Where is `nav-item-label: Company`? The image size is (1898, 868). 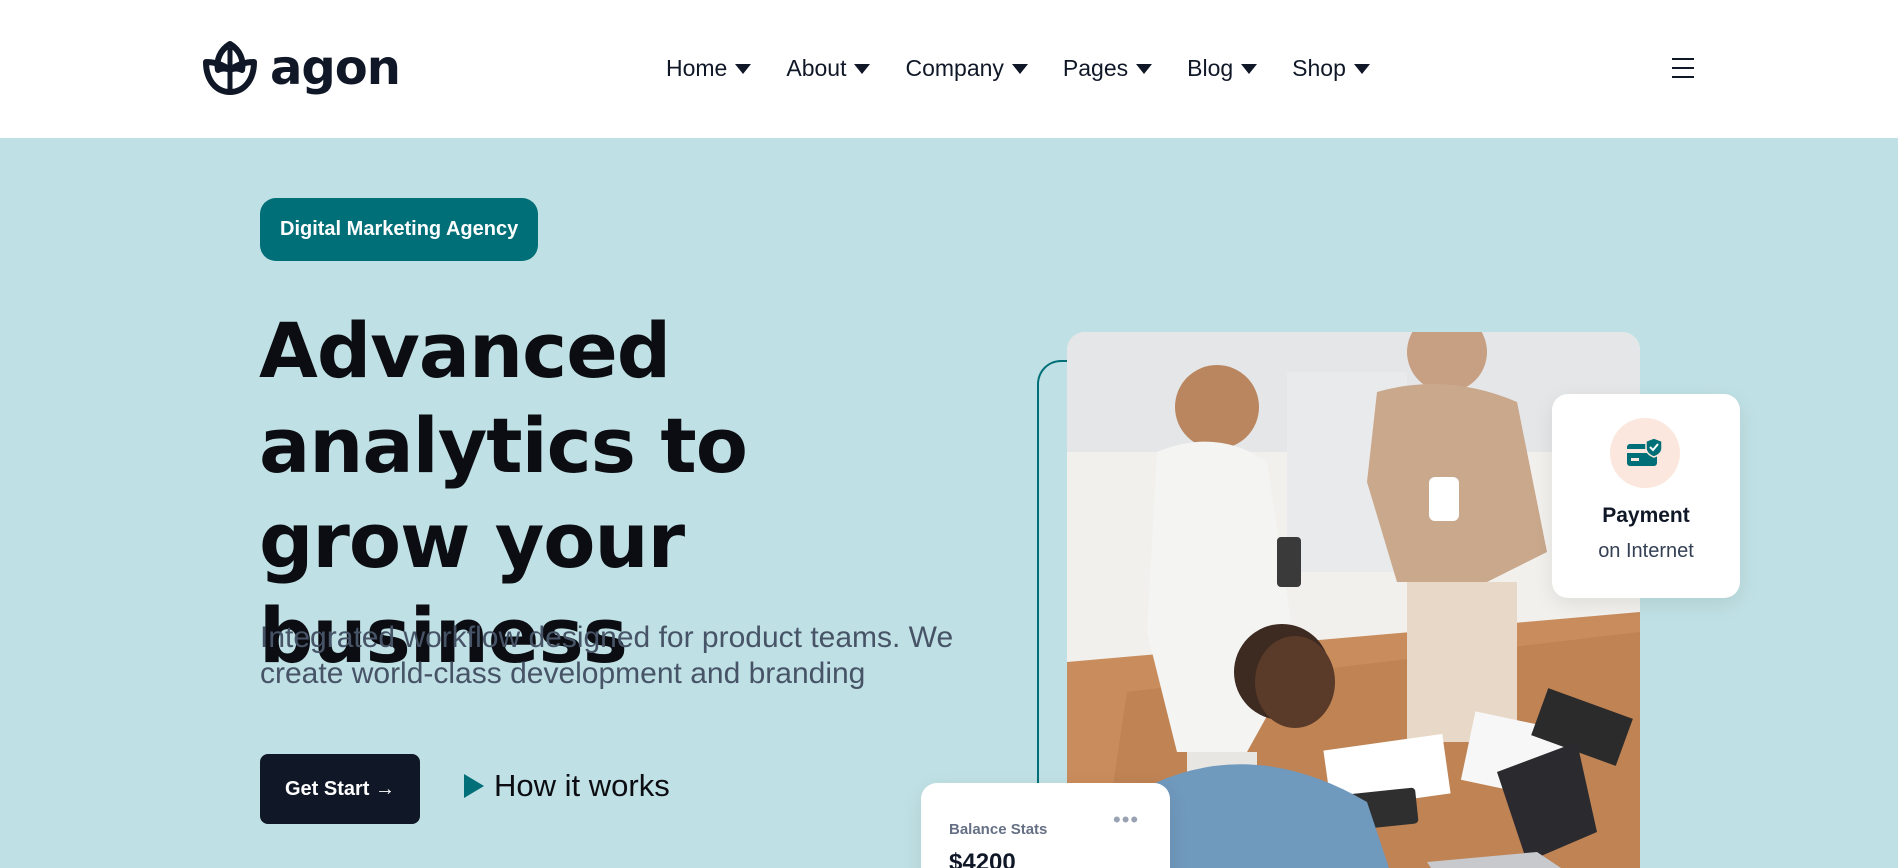
nav-item-label: Company is located at coordinates (954, 67).